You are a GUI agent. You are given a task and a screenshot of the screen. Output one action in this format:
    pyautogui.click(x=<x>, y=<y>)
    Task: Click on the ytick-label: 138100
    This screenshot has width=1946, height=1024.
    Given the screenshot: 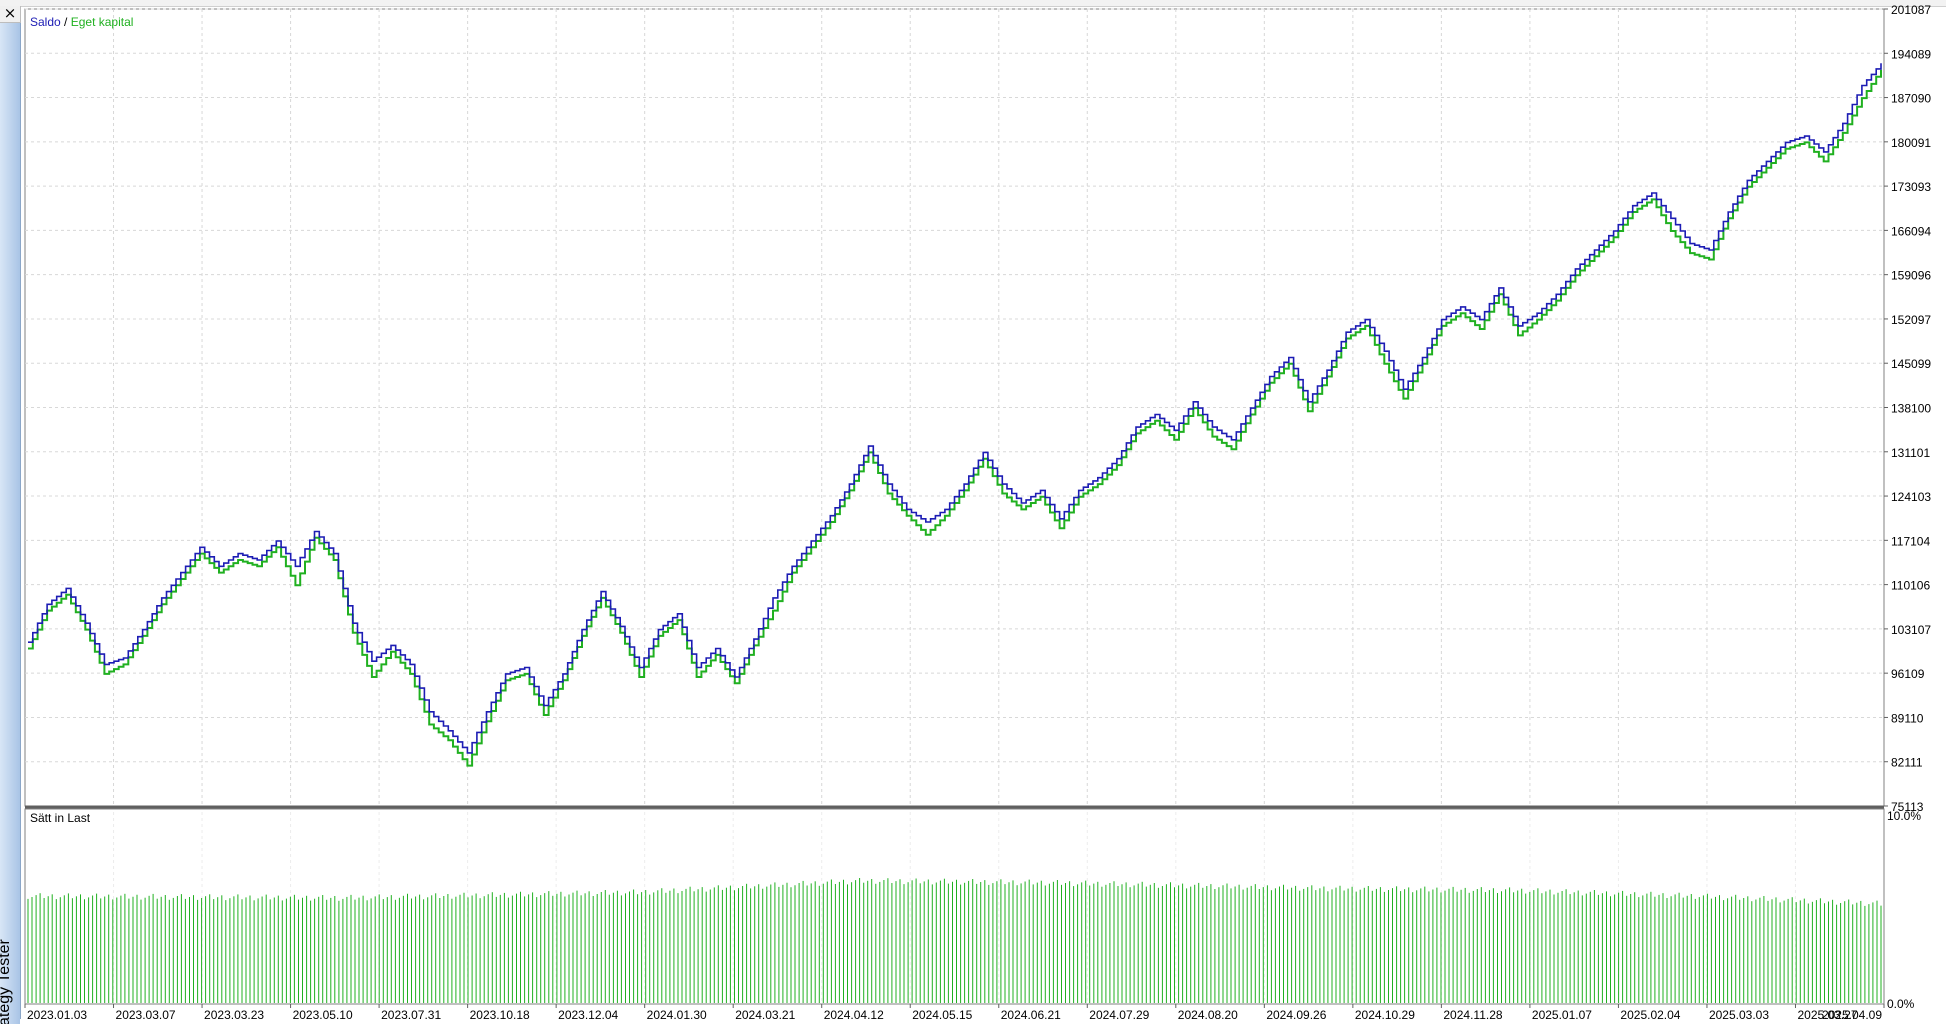 What is the action you would take?
    pyautogui.click(x=1911, y=409)
    